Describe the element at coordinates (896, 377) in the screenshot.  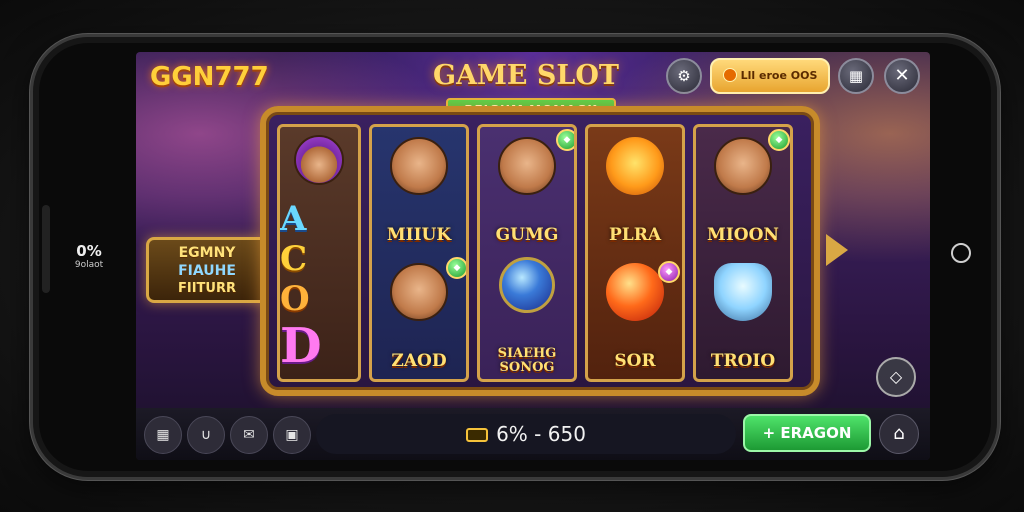
I see `diamond-nav-icon: ◇` at that location.